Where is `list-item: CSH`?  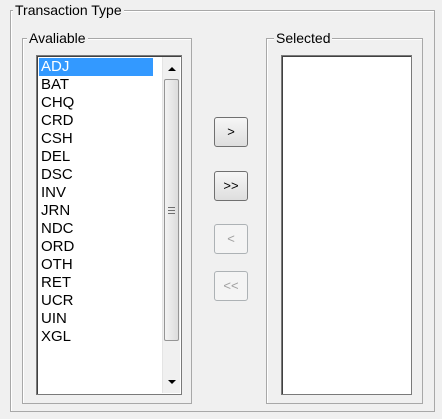 list-item: CSH is located at coordinates (96, 139).